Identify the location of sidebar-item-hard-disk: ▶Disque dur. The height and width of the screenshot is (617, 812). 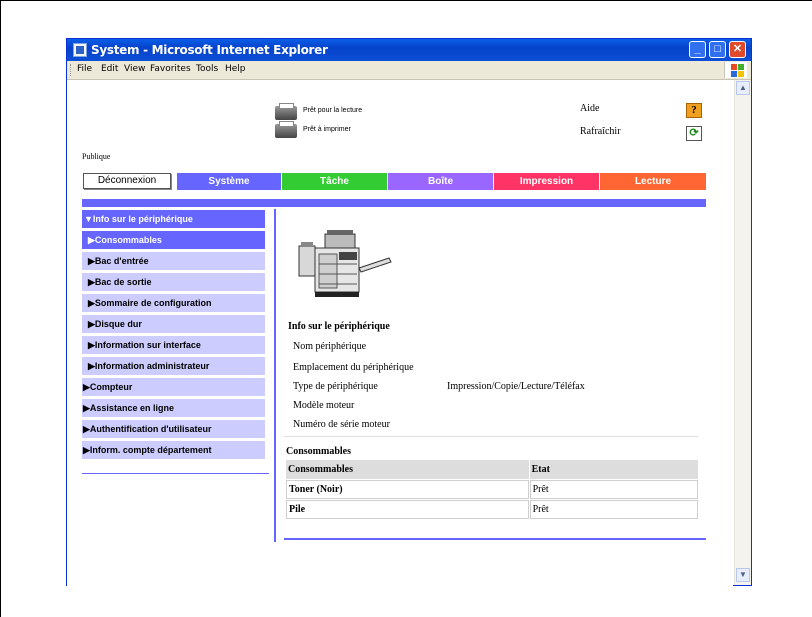
(173, 325).